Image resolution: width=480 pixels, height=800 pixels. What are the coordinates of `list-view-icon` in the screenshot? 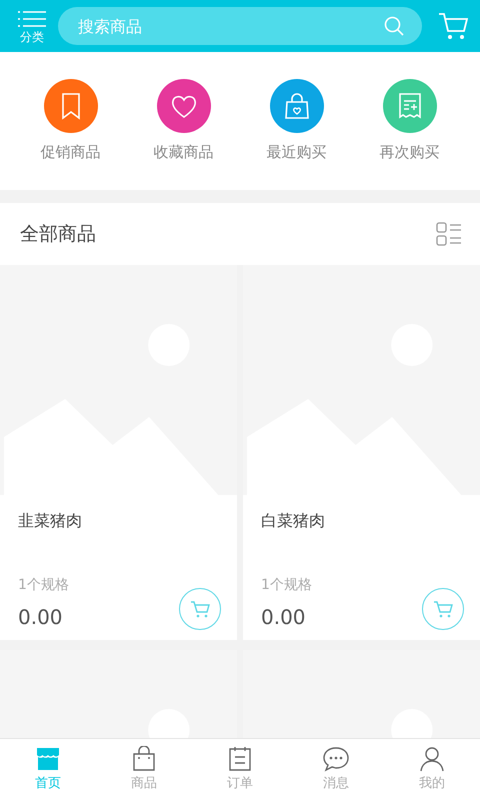 It's located at (449, 234).